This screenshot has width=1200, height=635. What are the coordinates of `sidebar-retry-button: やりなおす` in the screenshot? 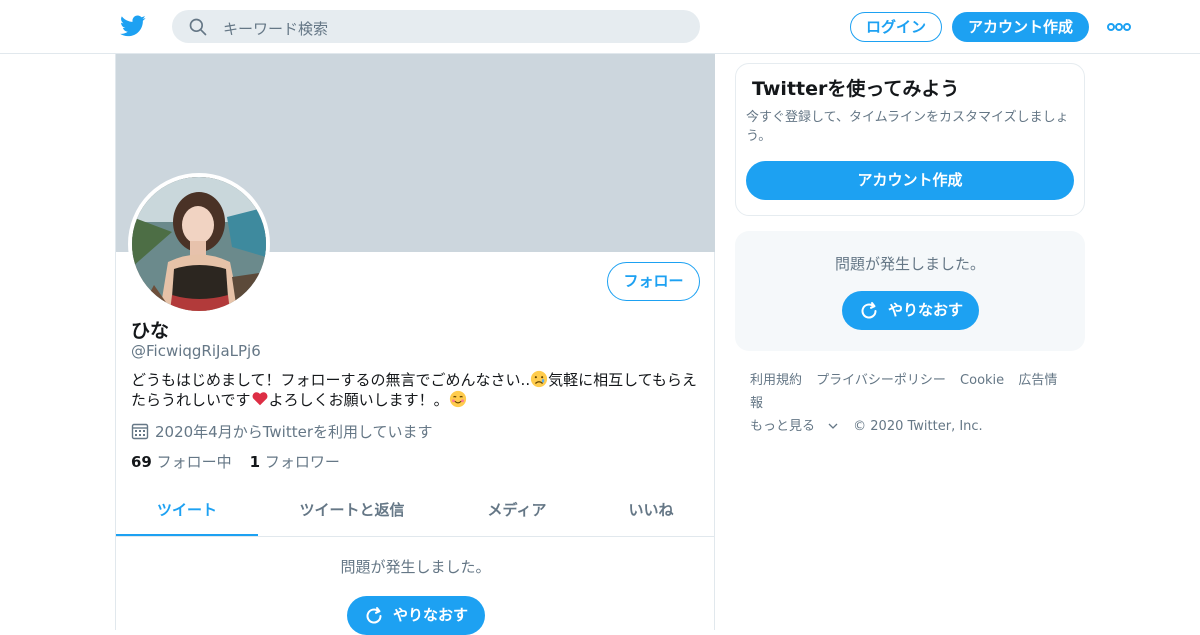 It's located at (910, 310).